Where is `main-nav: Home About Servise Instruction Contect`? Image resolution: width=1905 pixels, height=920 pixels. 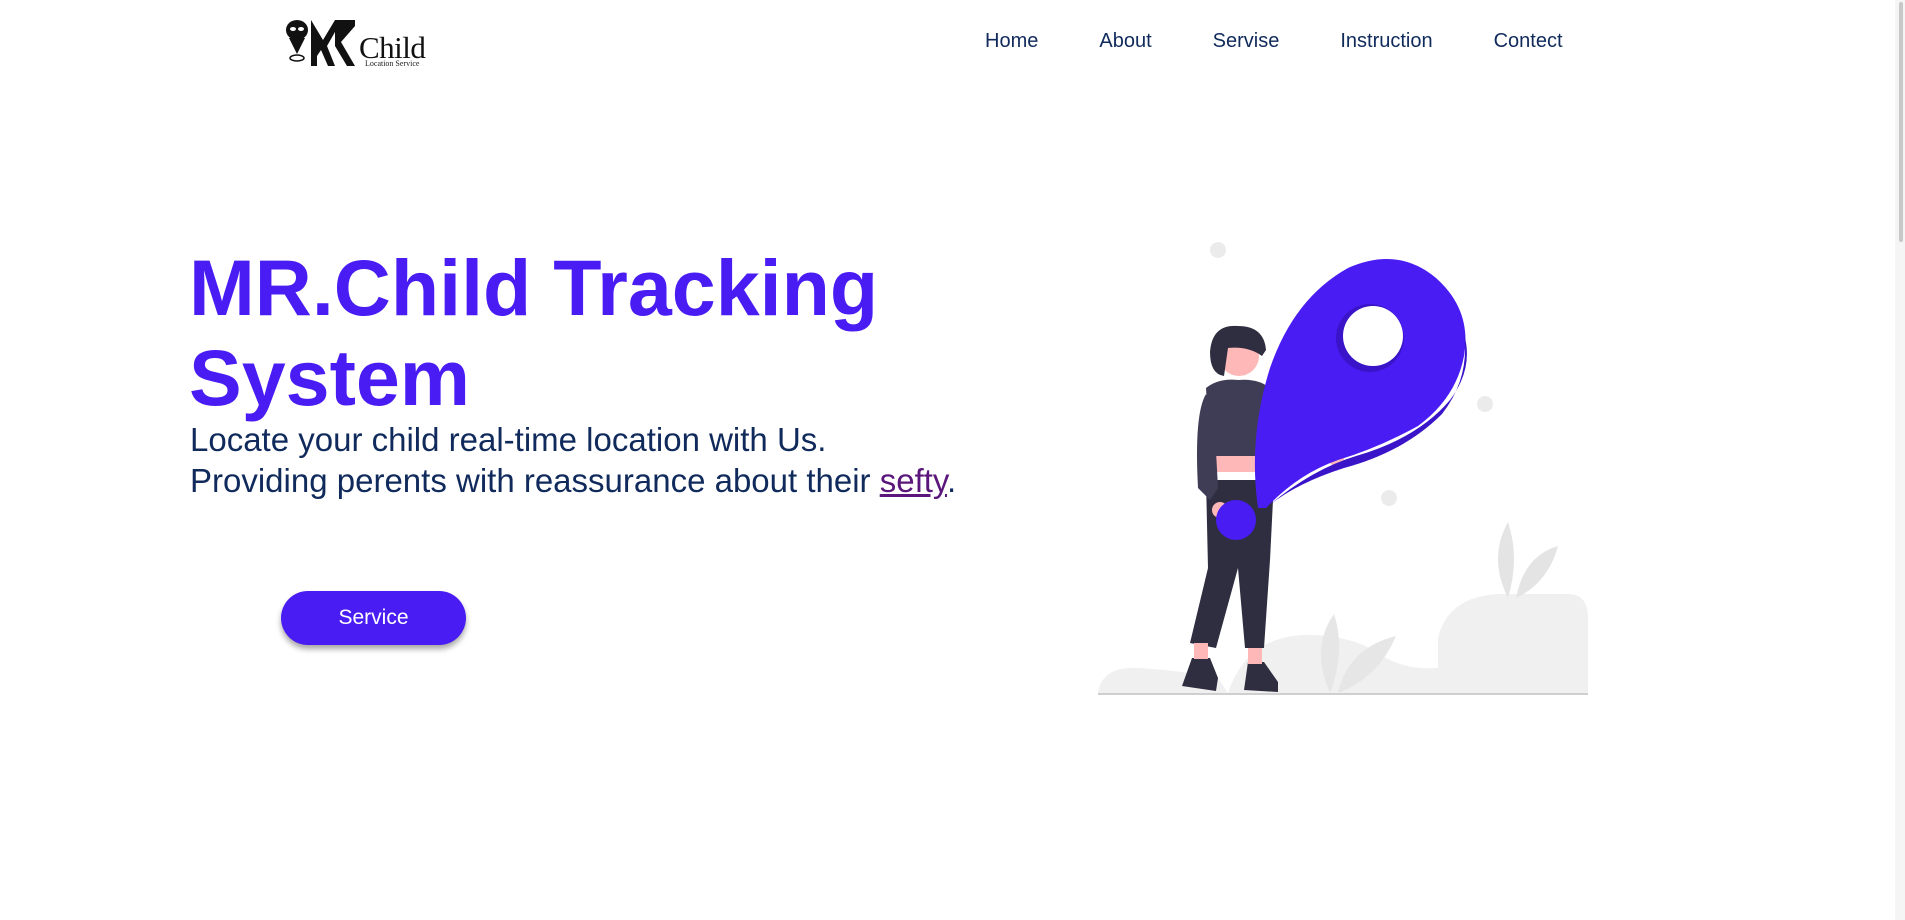 main-nav: Home About Servise Instruction Contect is located at coordinates (1274, 41).